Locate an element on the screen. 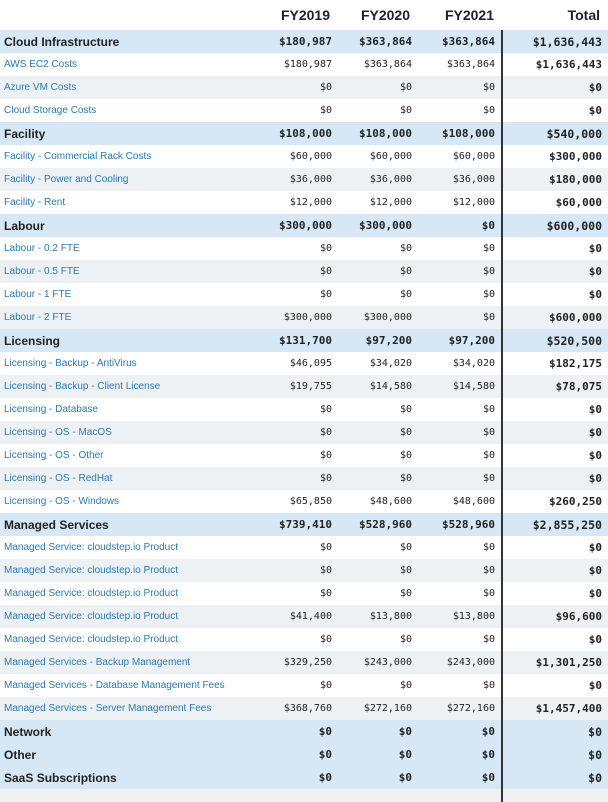 The width and height of the screenshot is (608, 802). line-item-link: Labour - 1 FTE is located at coordinates (37, 294).